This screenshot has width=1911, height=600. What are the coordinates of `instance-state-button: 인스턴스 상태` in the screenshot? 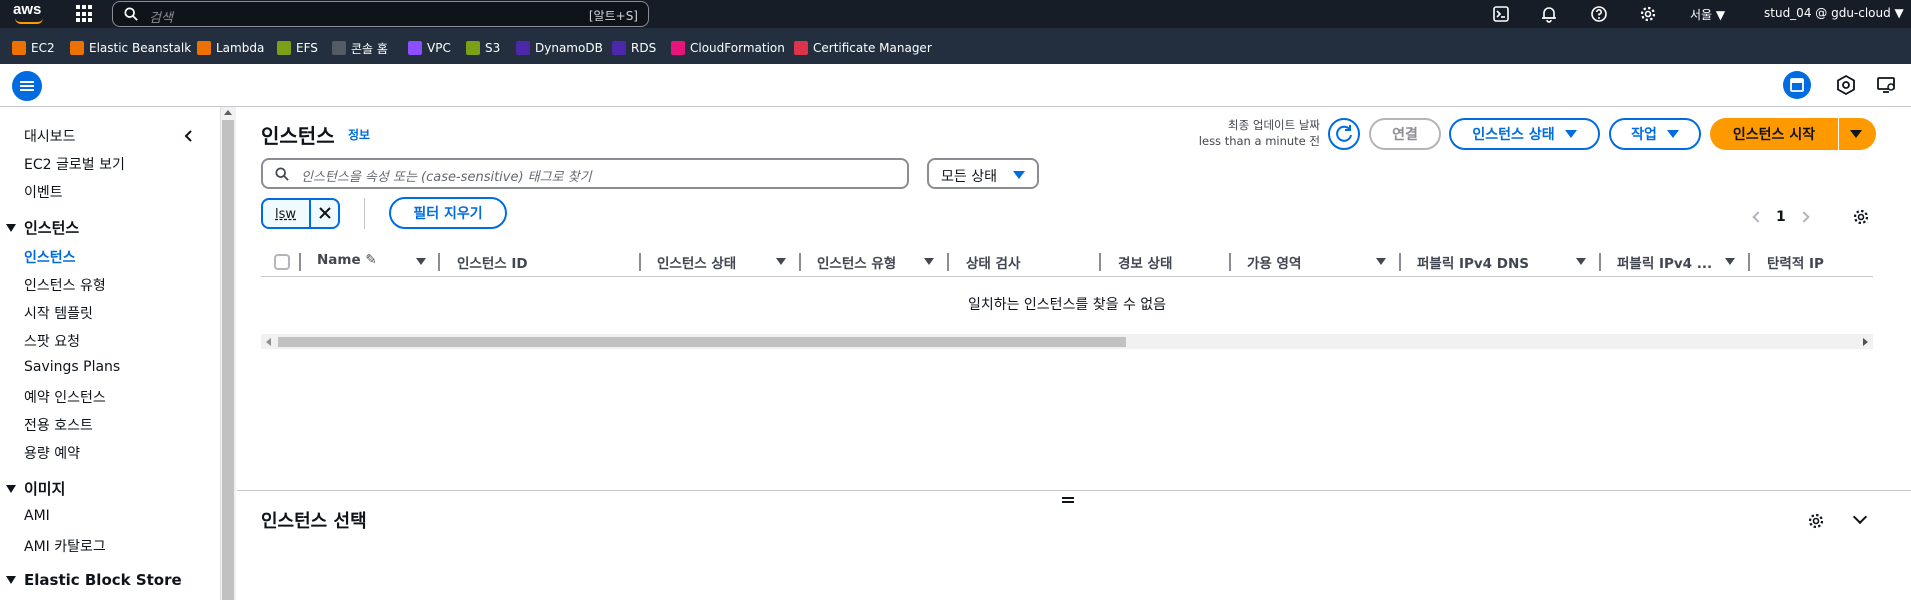 It's located at (1524, 134).